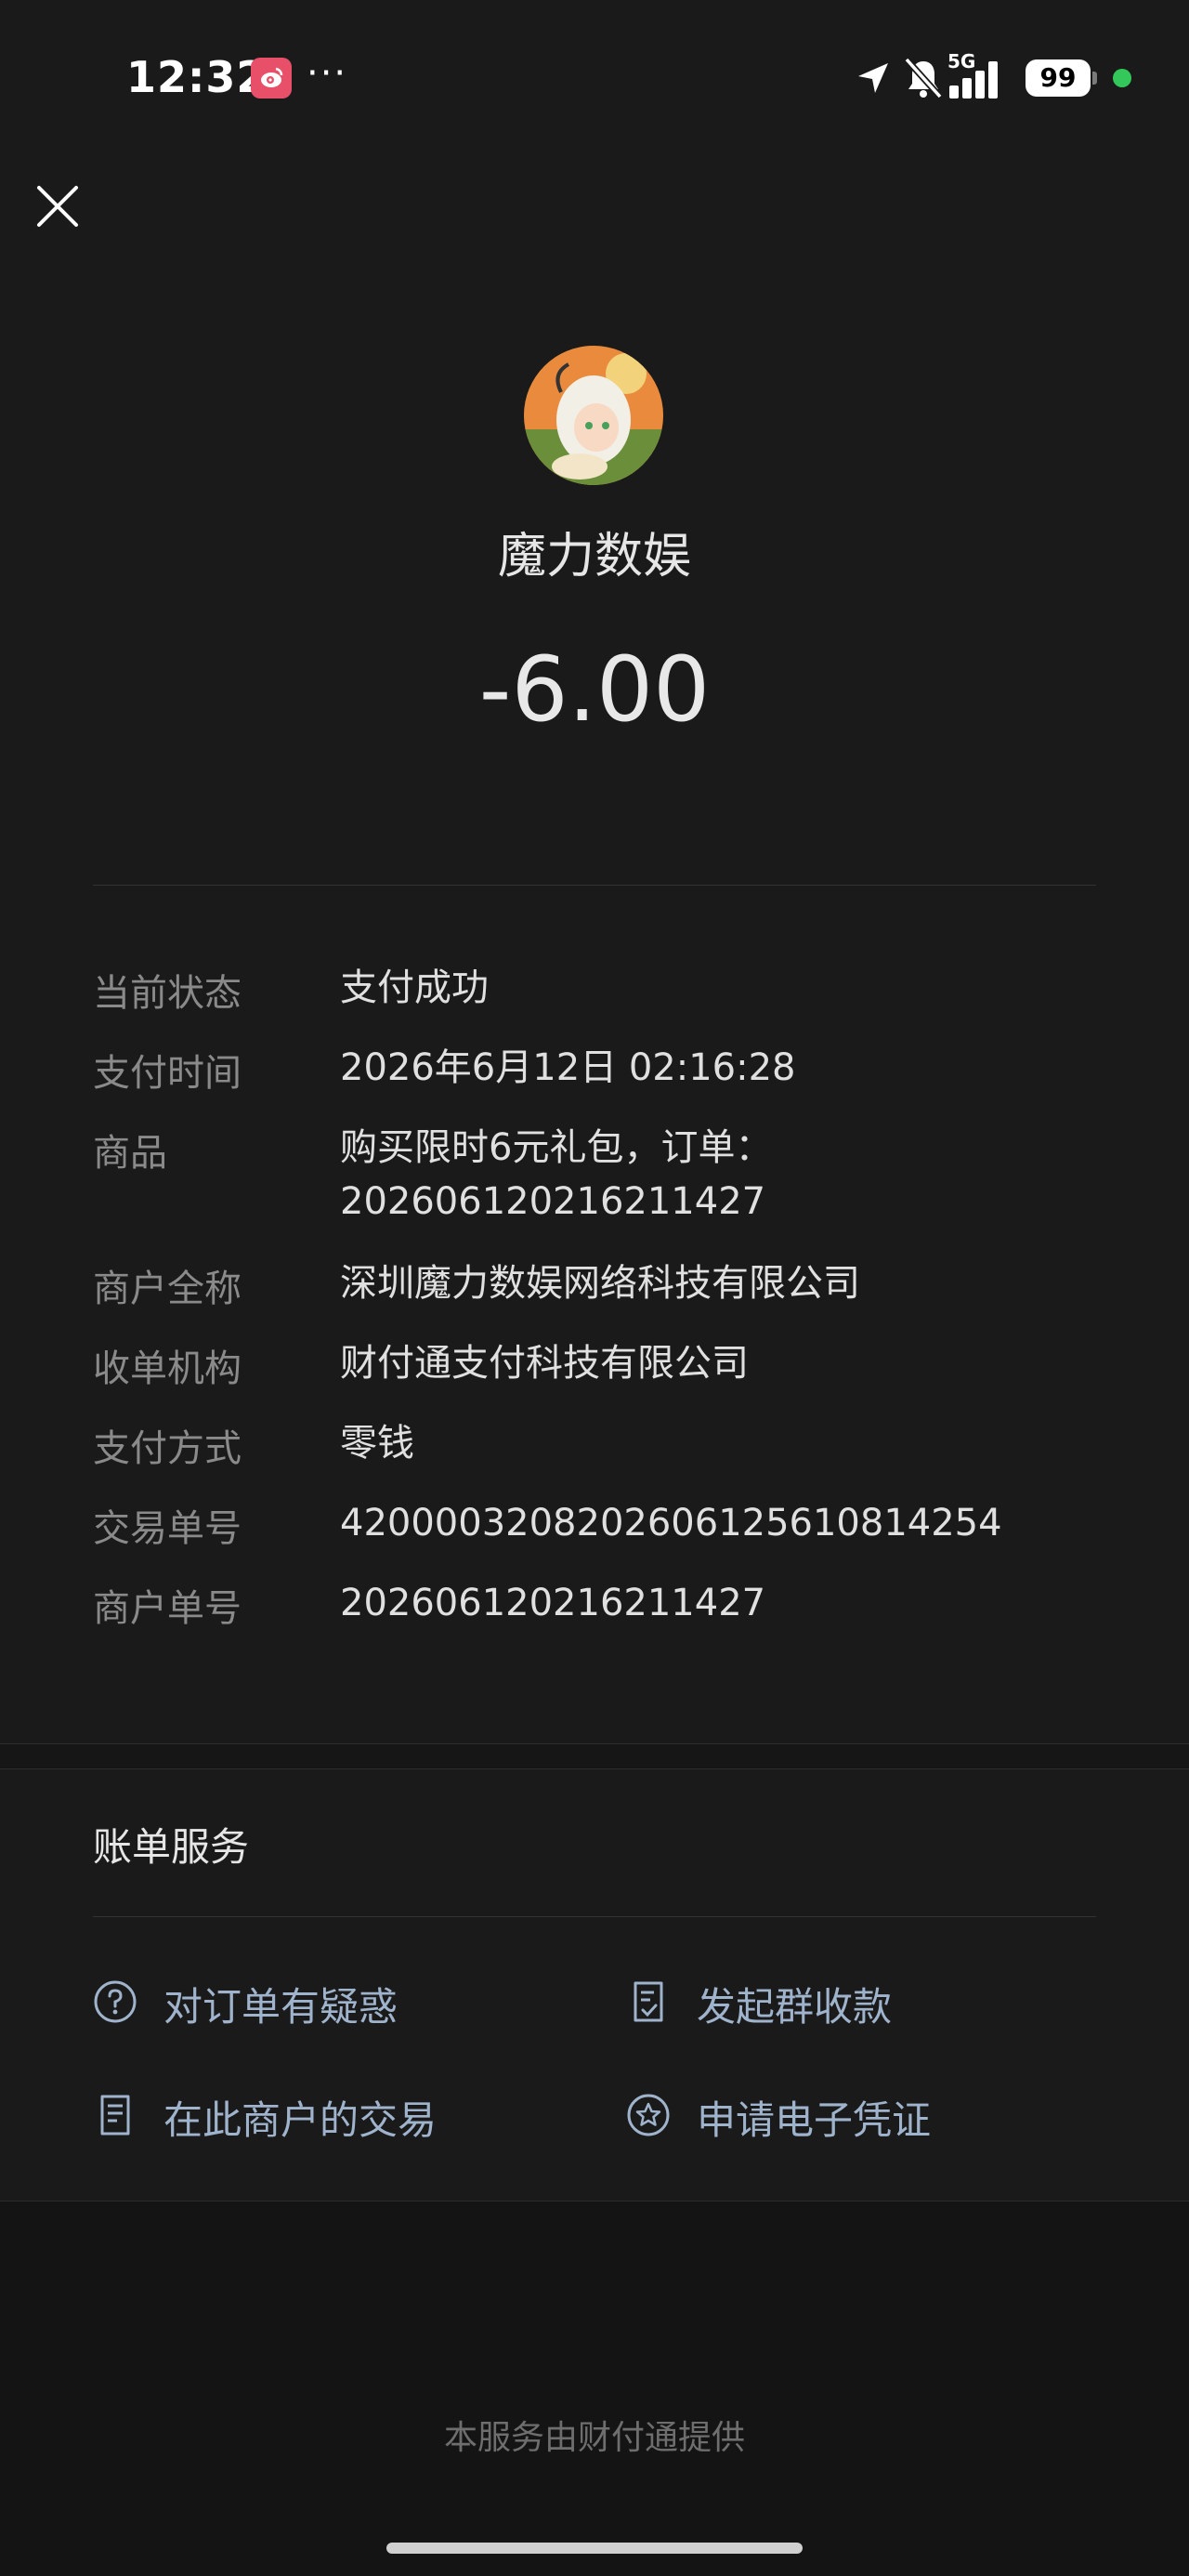 Image resolution: width=1189 pixels, height=2576 pixels. Describe the element at coordinates (172, 1847) in the screenshot. I see `services-title: 账单服务` at that location.